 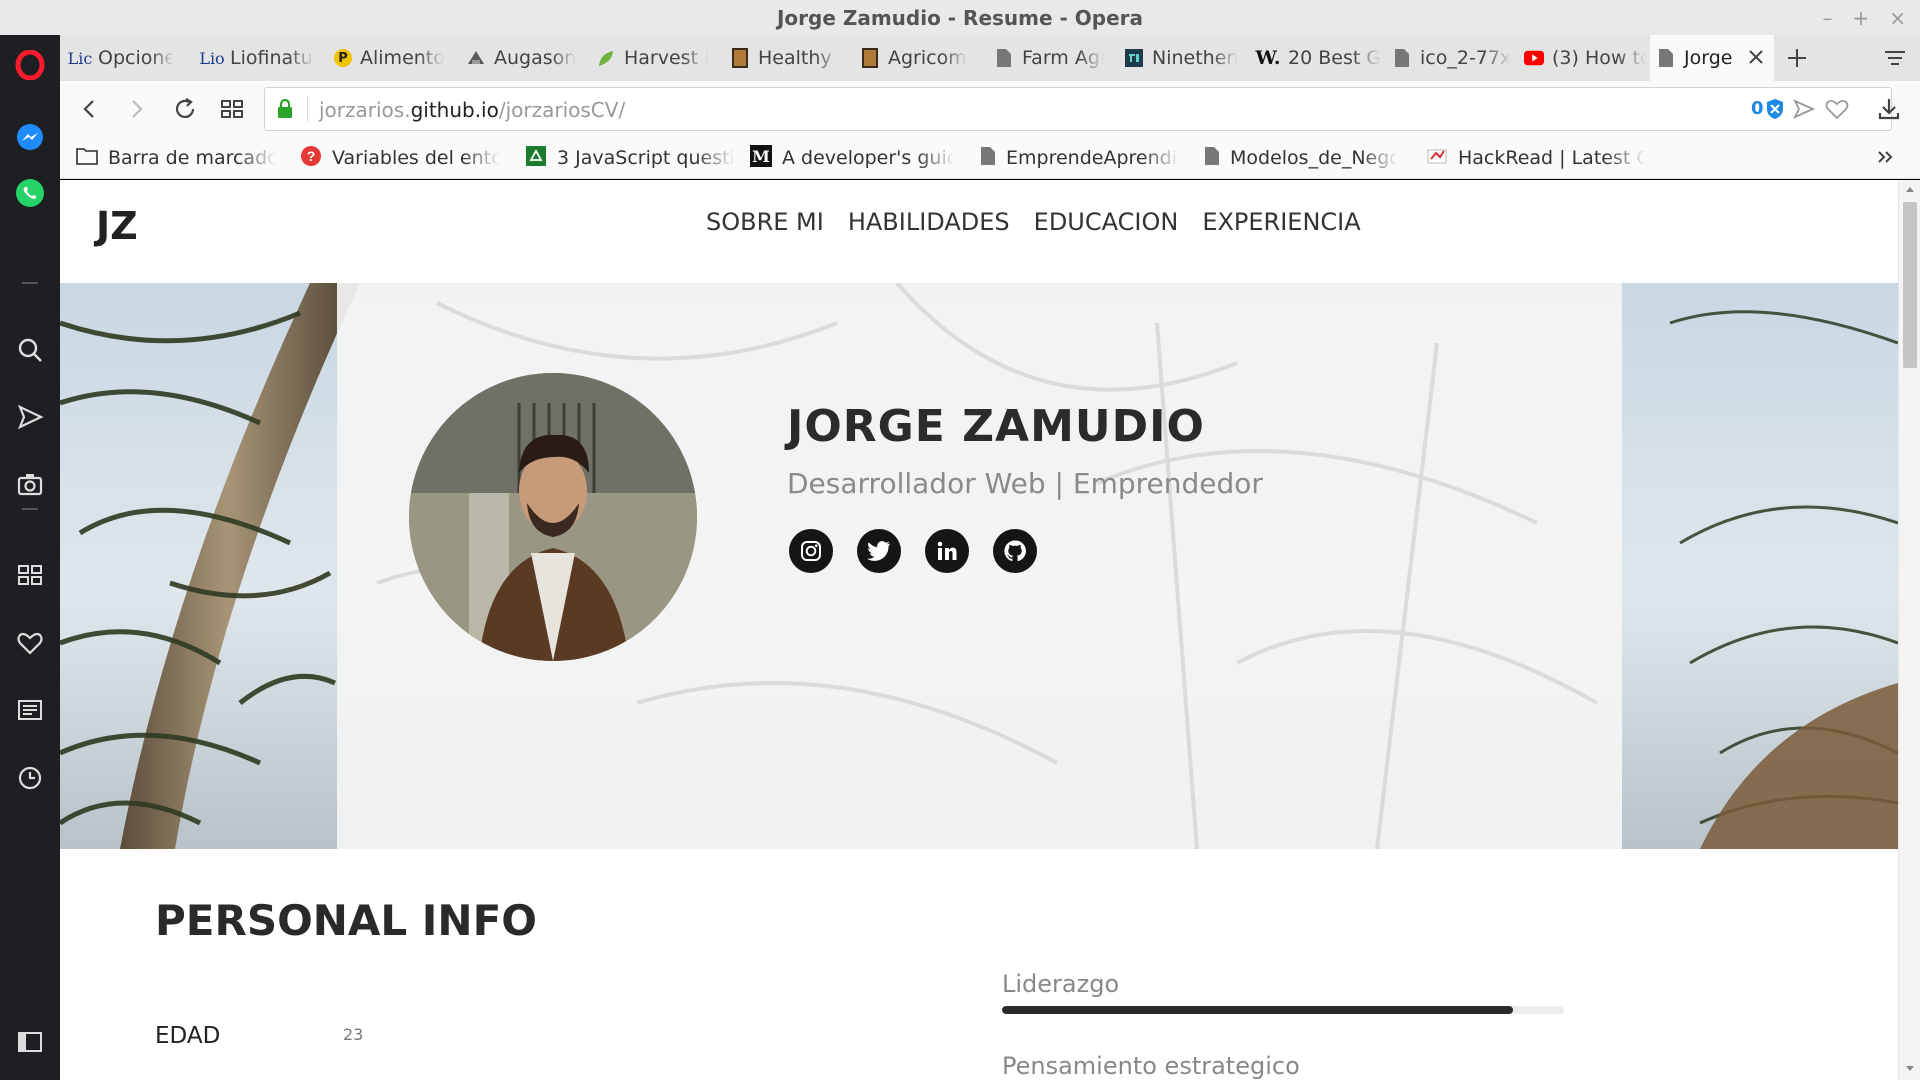 I want to click on search-icon, so click(x=30, y=350).